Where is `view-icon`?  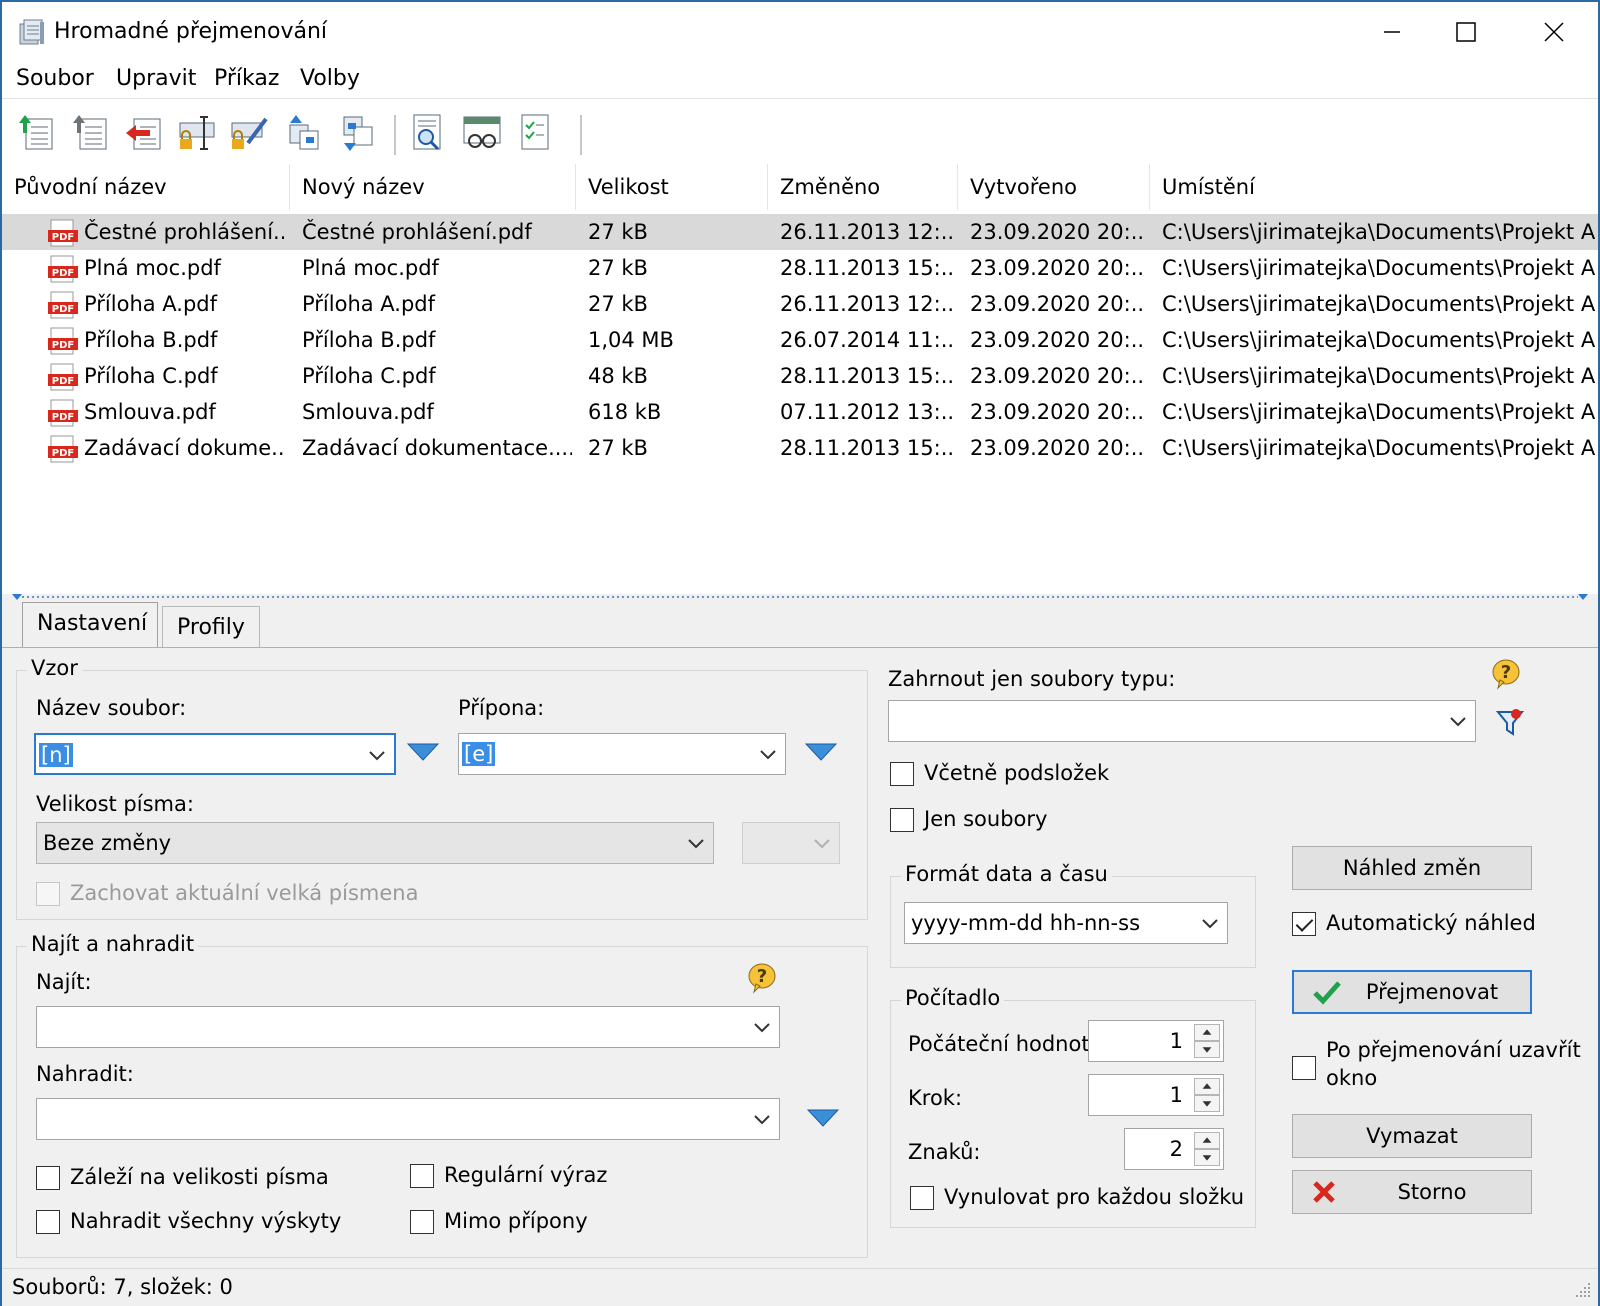
view-icon is located at coordinates (482, 133).